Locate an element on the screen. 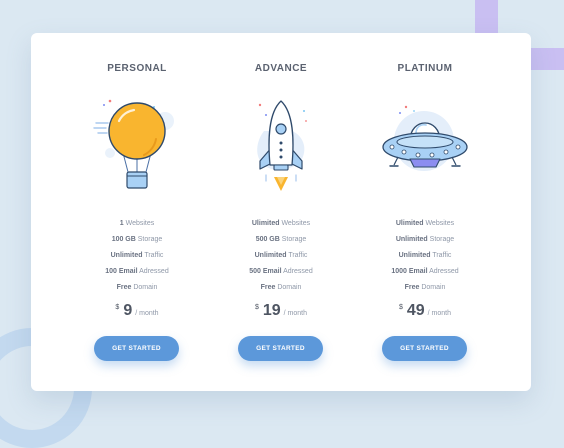 This screenshot has width=564, height=448. ufo-icon is located at coordinates (425, 138).